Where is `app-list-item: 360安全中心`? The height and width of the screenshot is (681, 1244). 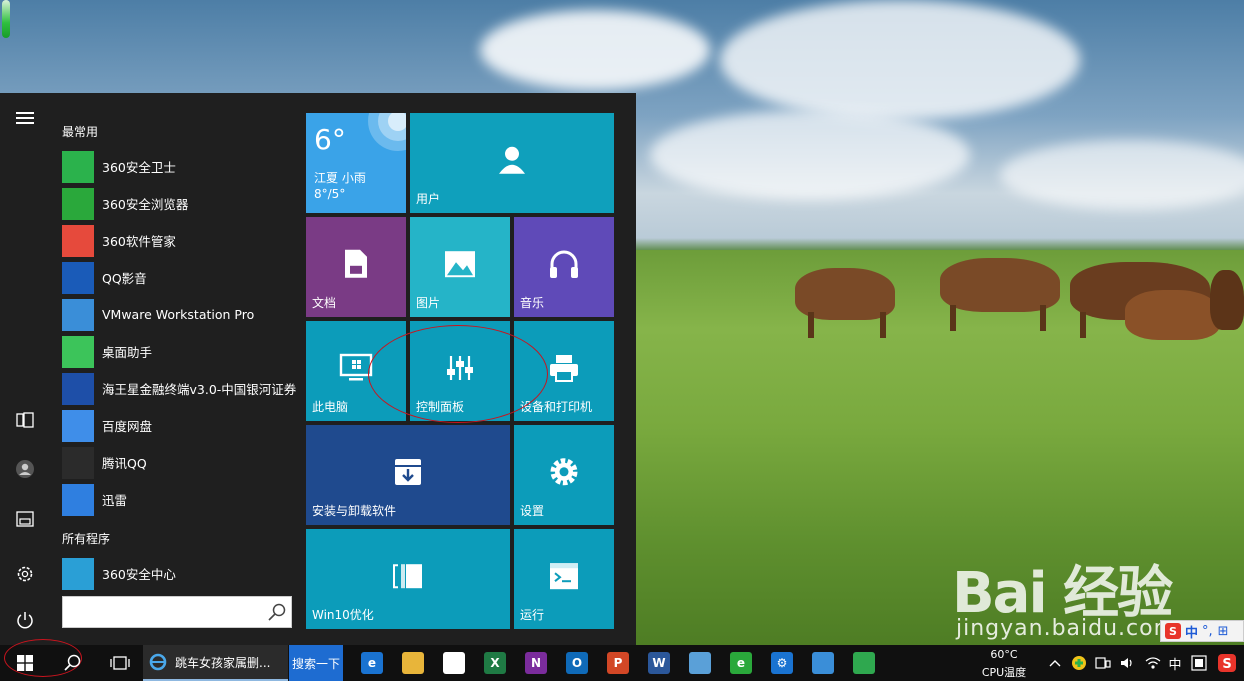
app-list-item: 360安全中心 is located at coordinates (180, 573).